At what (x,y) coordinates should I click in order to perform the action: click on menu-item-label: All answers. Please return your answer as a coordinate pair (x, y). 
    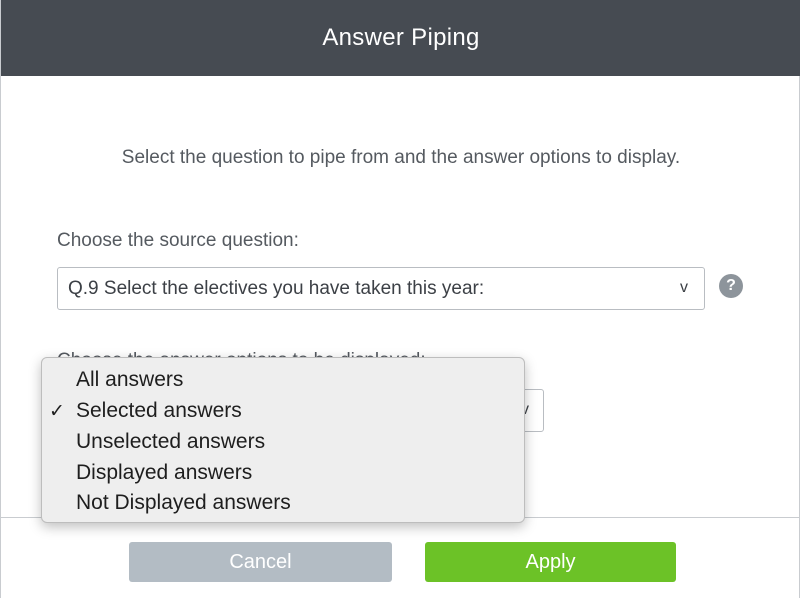
    Looking at the image, I should click on (130, 380).